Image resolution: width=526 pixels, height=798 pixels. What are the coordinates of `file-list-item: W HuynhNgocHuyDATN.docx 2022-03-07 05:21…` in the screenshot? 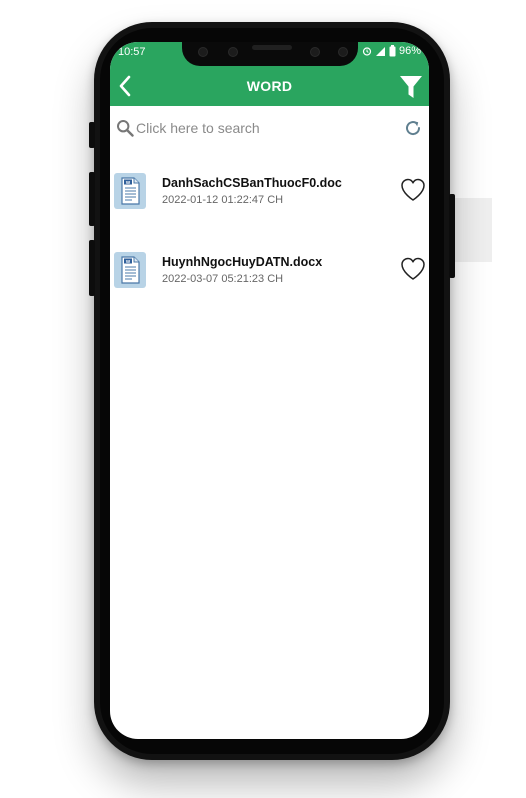 It's located at (269, 282).